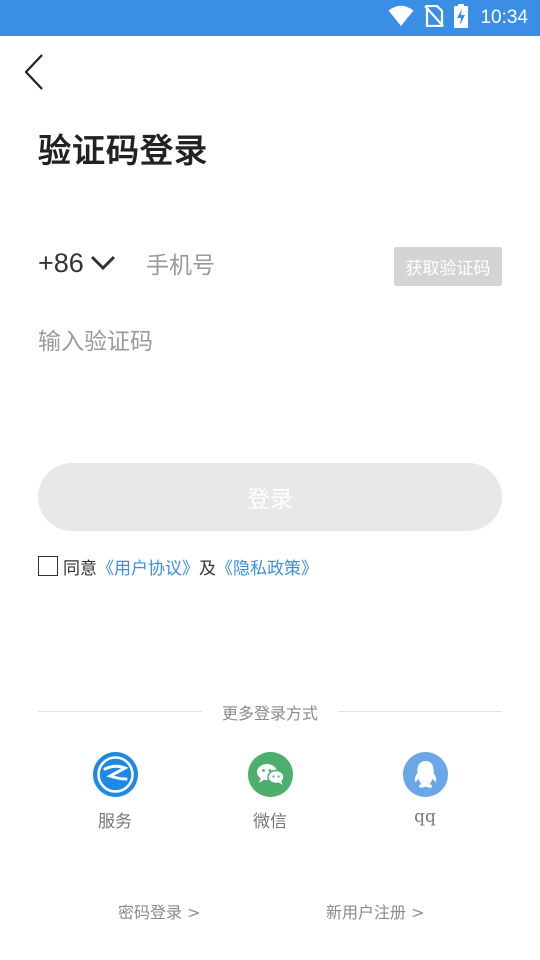 This screenshot has width=540, height=960. I want to click on qq-login-button: qq, so click(425, 789).